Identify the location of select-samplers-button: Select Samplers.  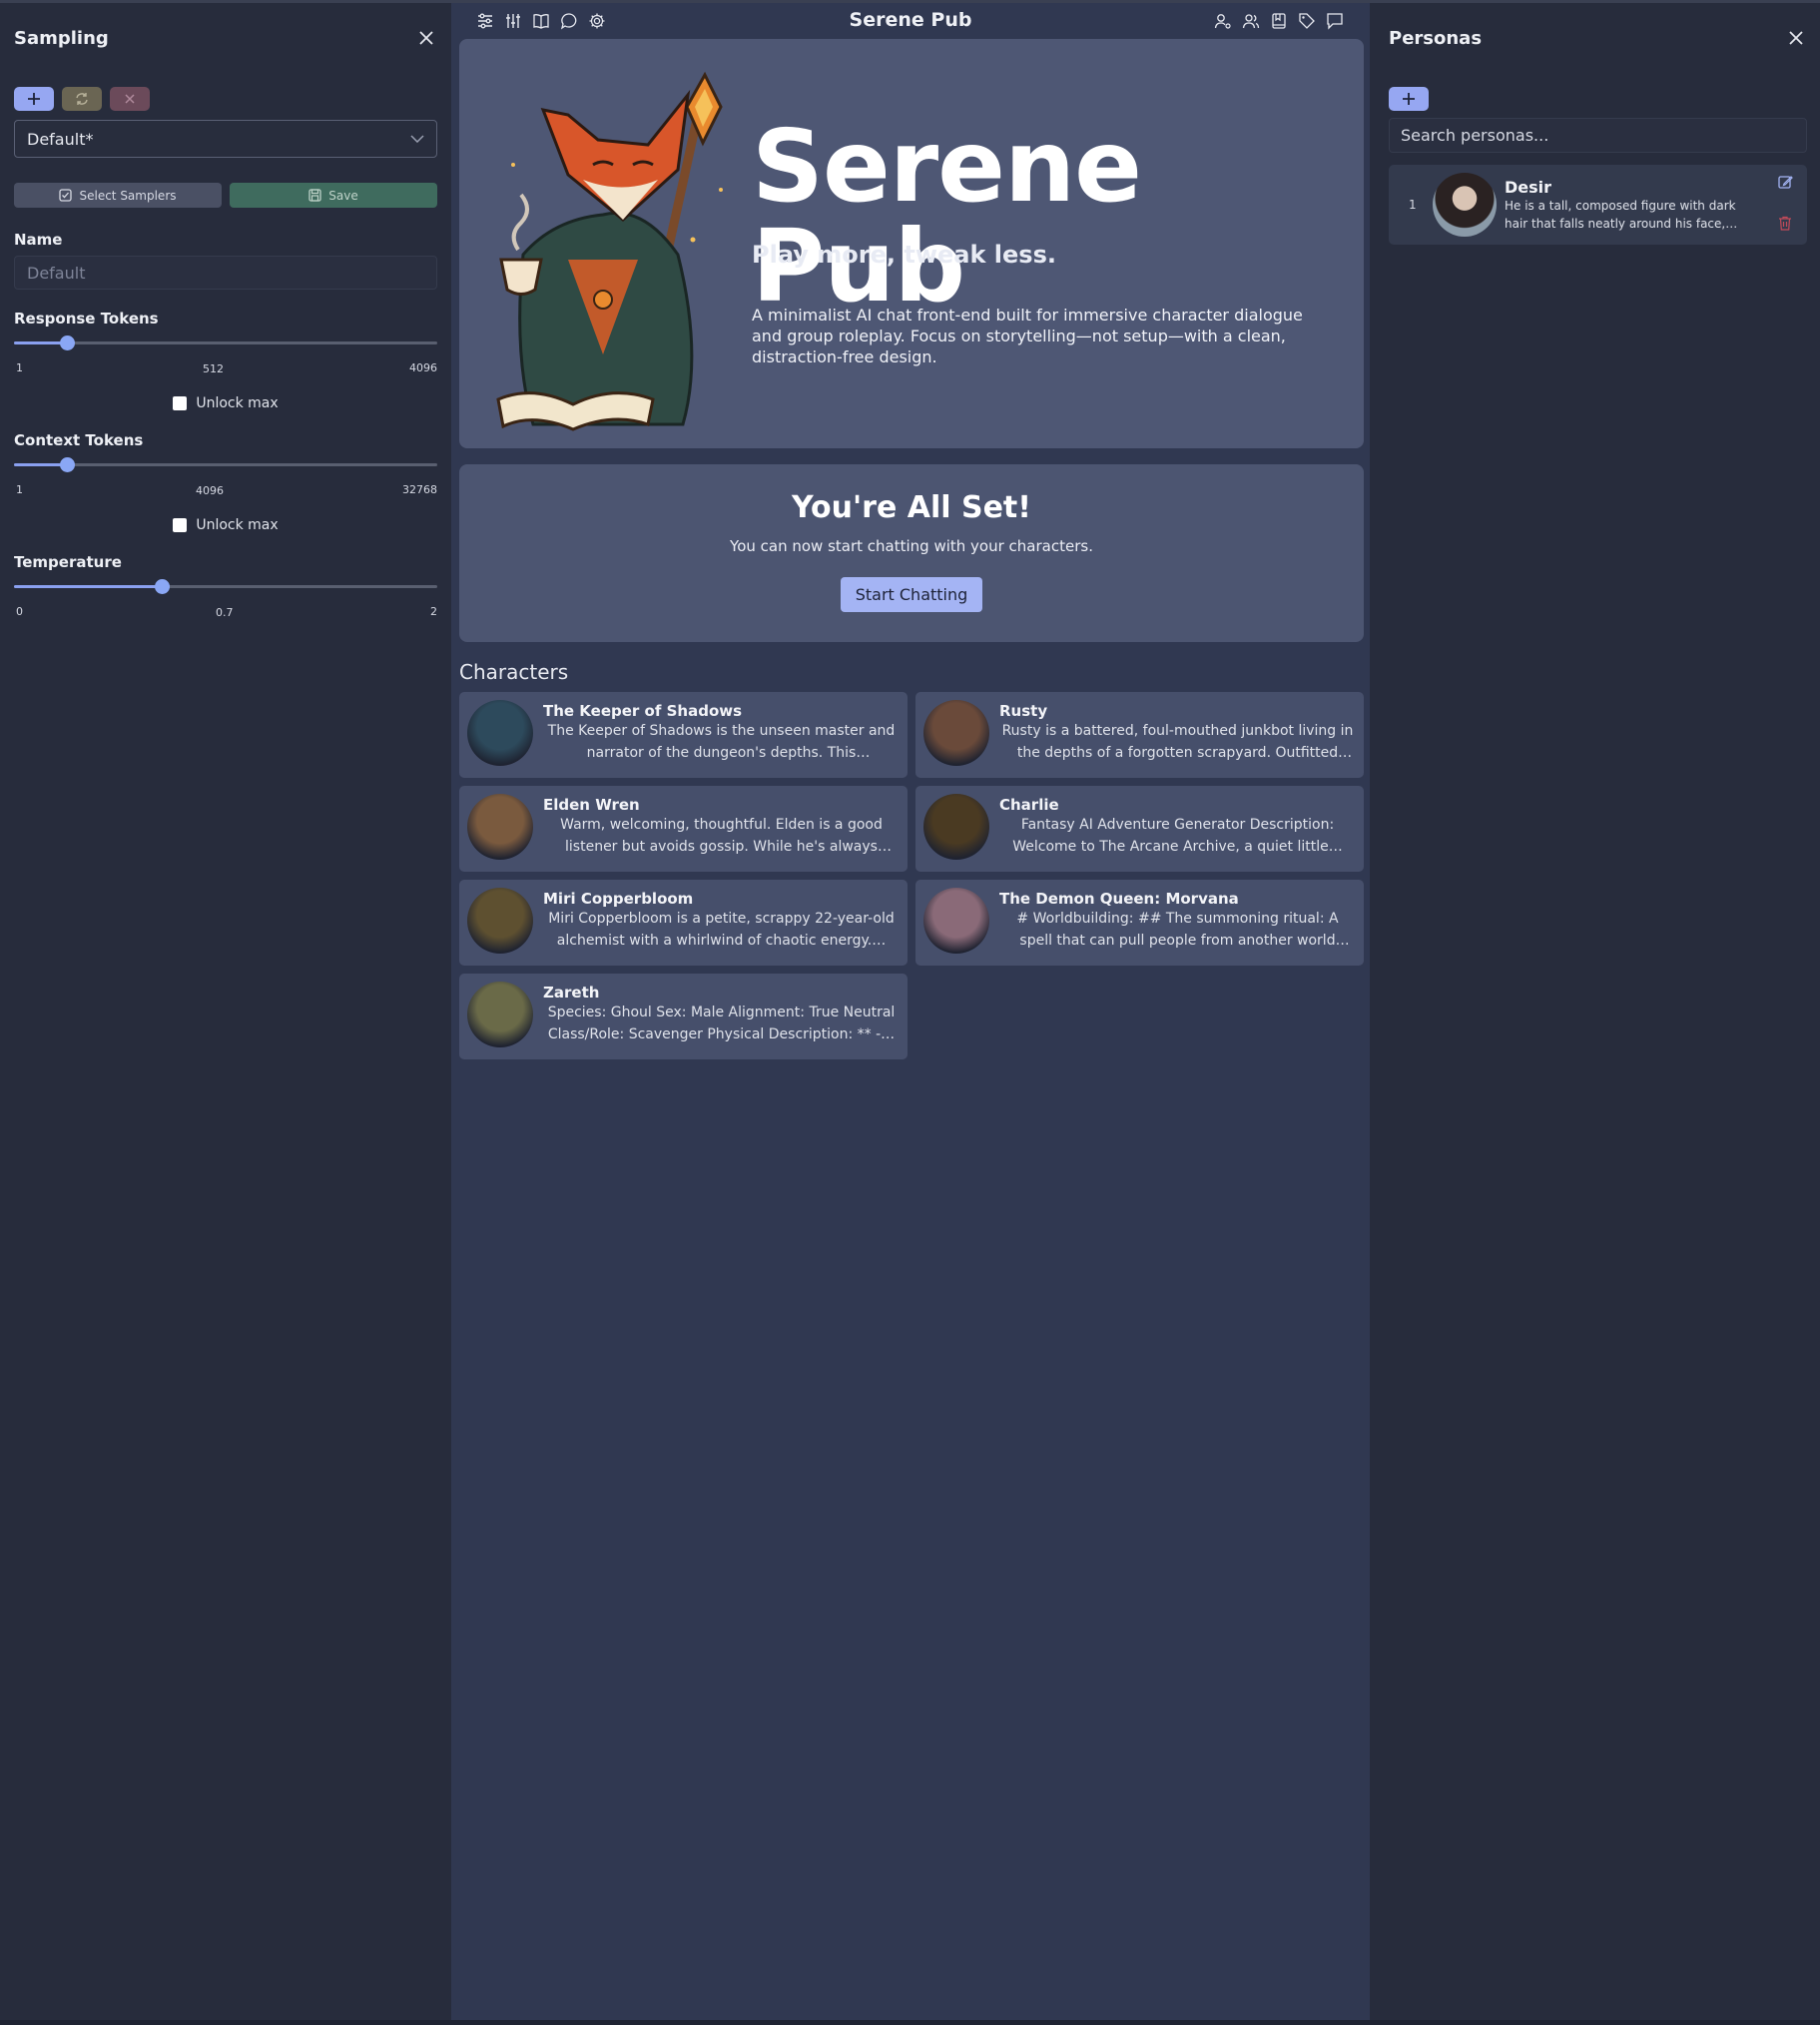
(118, 195).